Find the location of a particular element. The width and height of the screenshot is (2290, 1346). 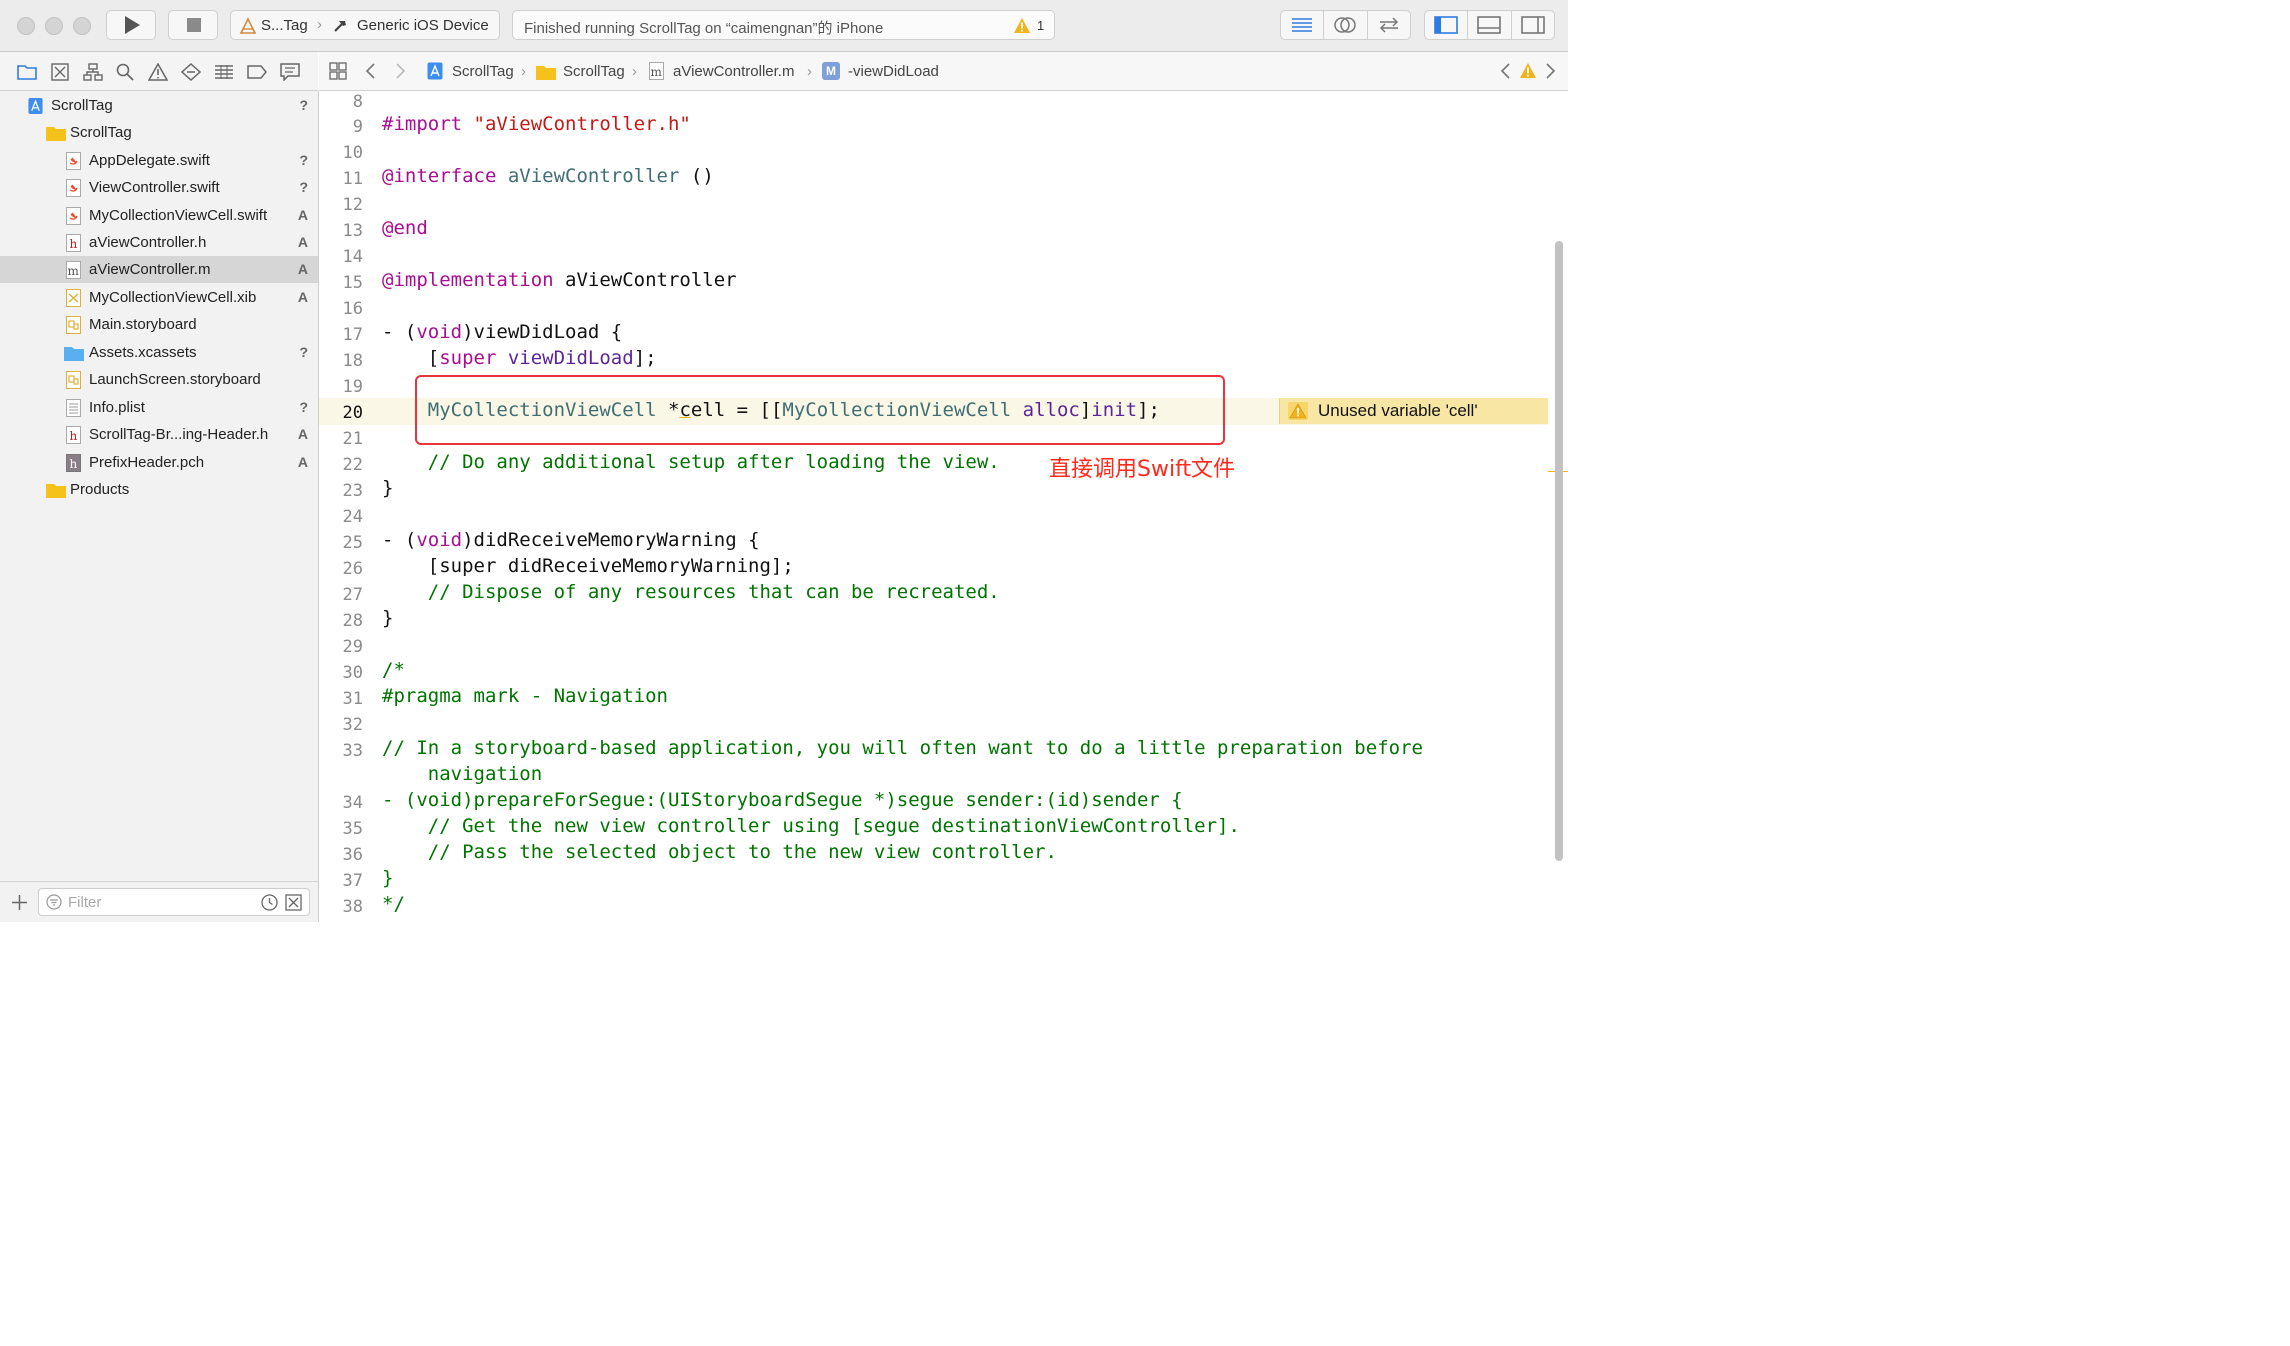

panel-toggle-control is located at coordinates (1489, 25).